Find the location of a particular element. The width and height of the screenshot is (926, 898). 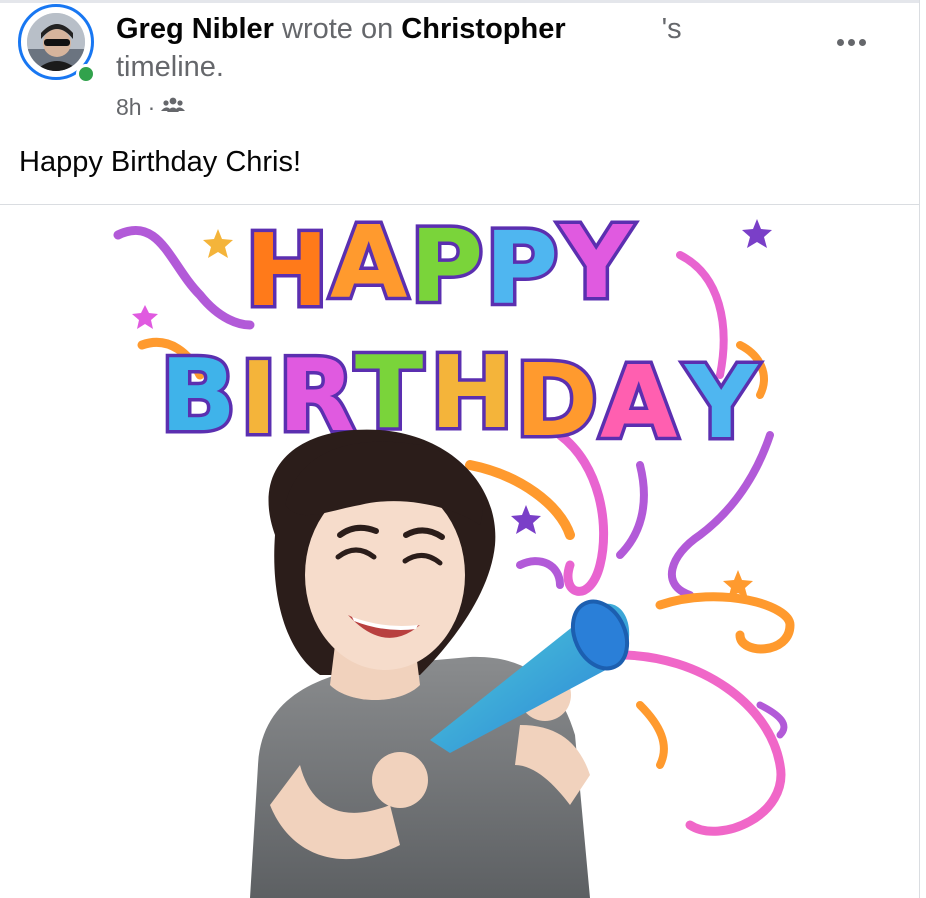

more-options-icon is located at coordinates (840, 42).